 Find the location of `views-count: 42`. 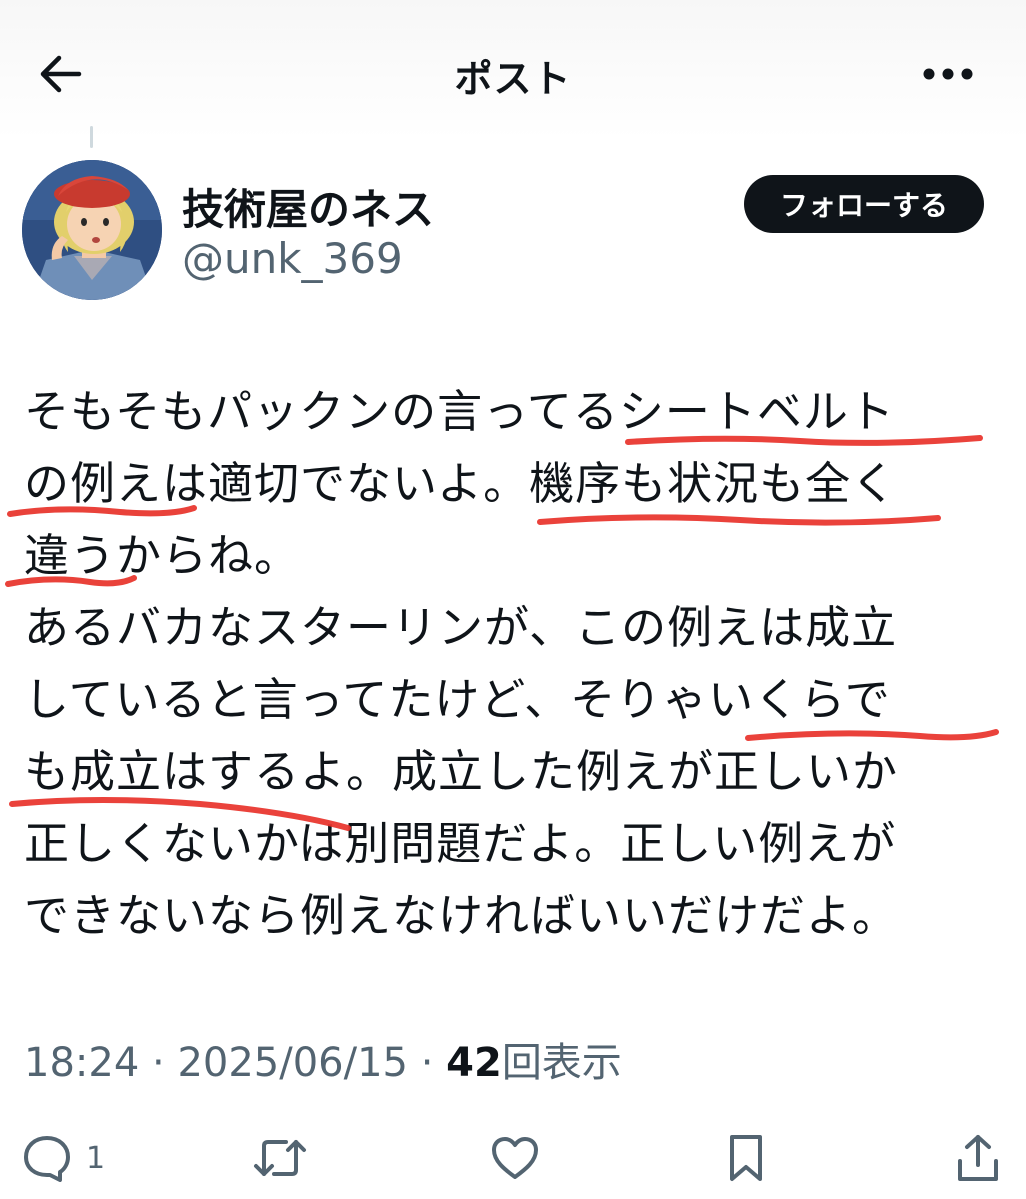

views-count: 42 is located at coordinates (474, 1063).